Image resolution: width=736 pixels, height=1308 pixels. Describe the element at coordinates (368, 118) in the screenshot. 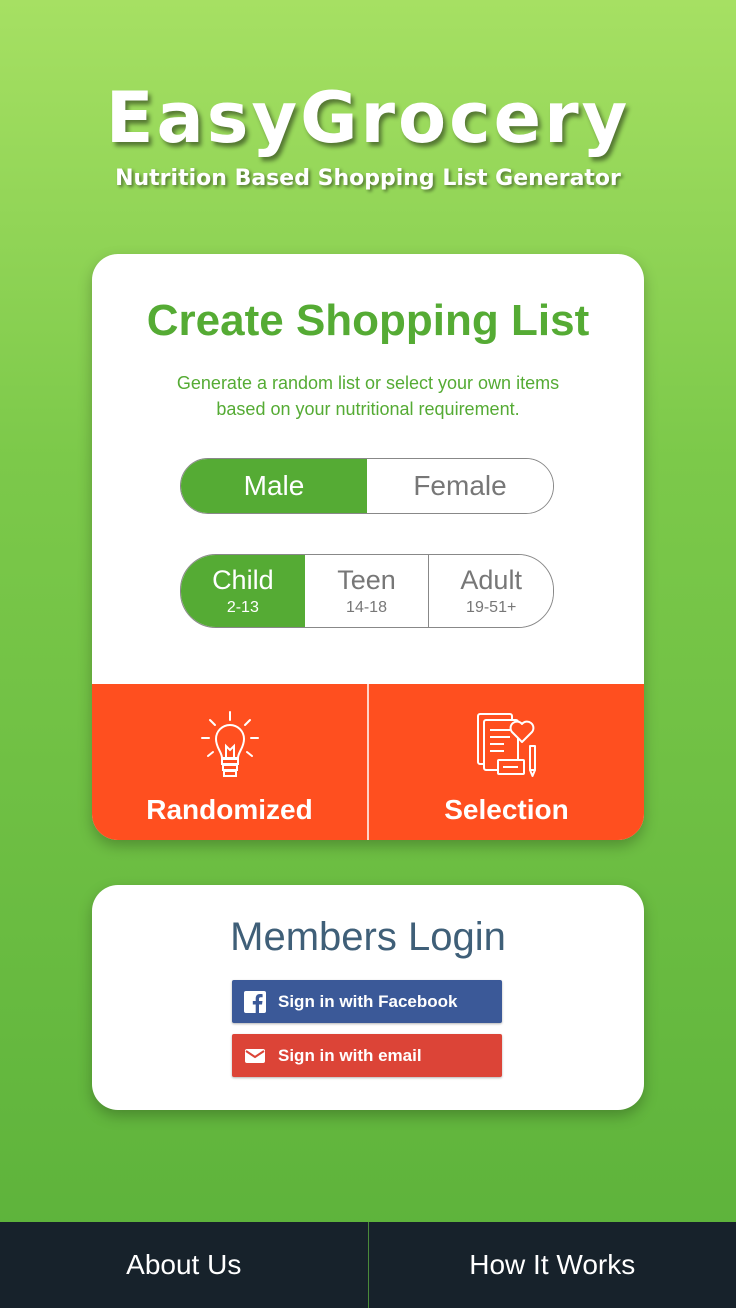

I see `app-title: EasyGrocery` at that location.